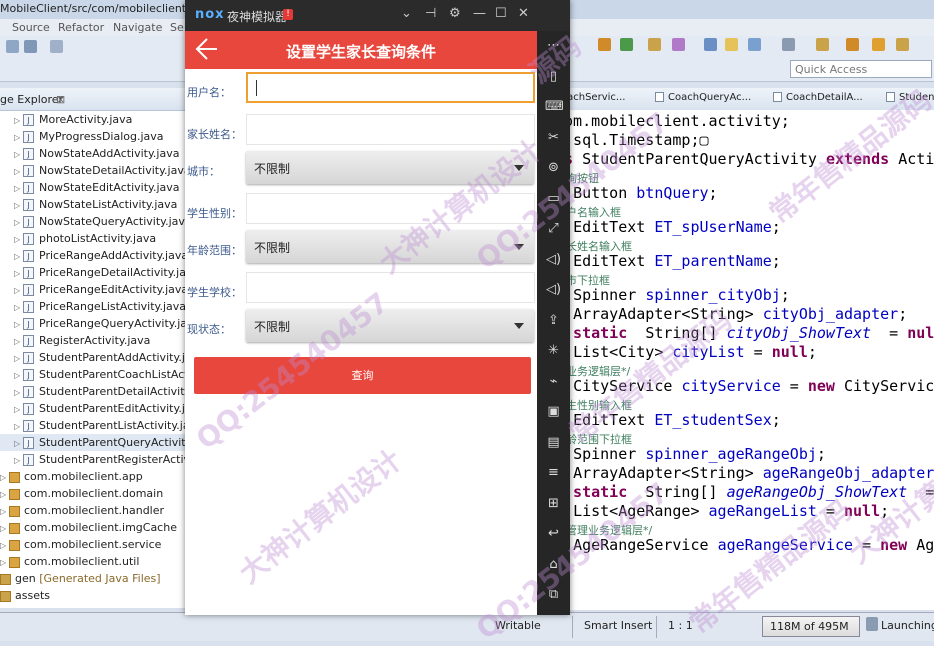 The image size is (934, 646). Describe the element at coordinates (71, 476) in the screenshot. I see `tree-item-package: ▷ com.mobileclient.app` at that location.